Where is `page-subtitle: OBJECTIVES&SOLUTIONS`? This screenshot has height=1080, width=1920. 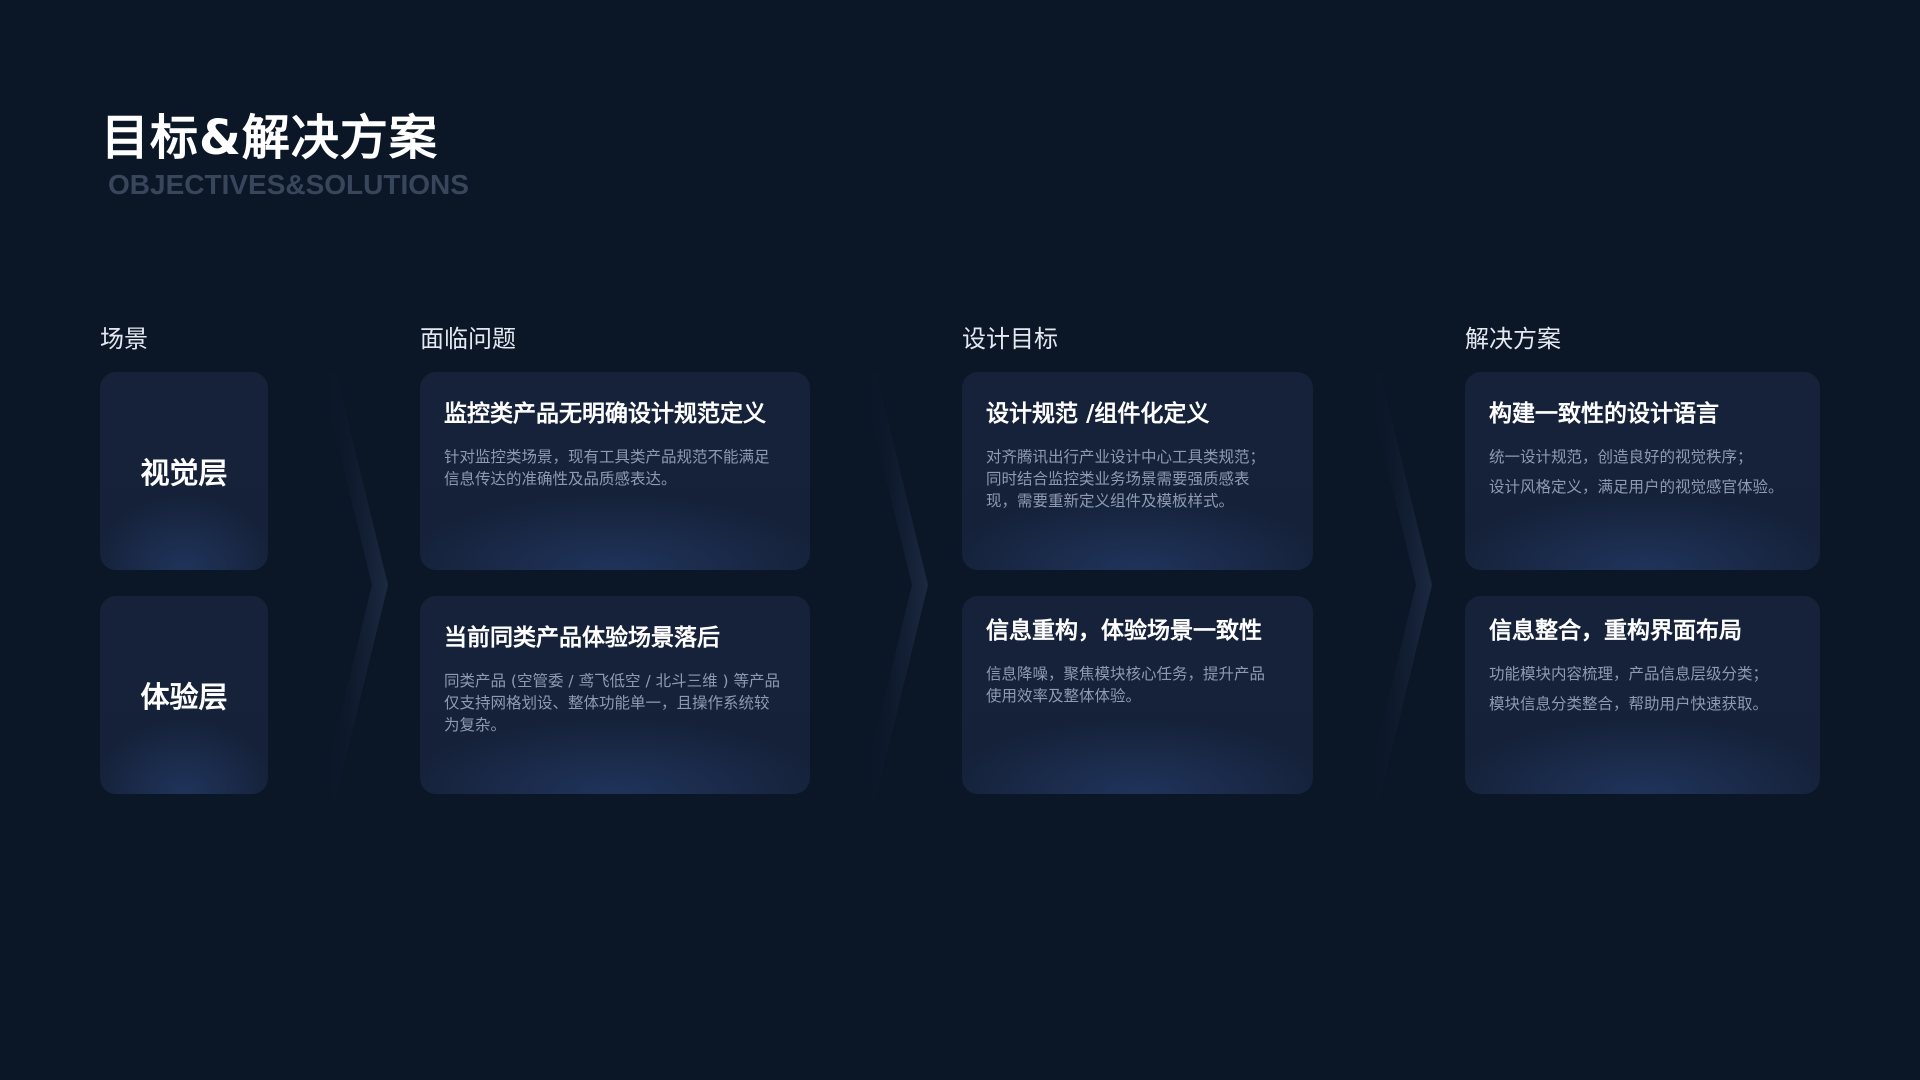 page-subtitle: OBJECTIVES&SOLUTIONS is located at coordinates (288, 184).